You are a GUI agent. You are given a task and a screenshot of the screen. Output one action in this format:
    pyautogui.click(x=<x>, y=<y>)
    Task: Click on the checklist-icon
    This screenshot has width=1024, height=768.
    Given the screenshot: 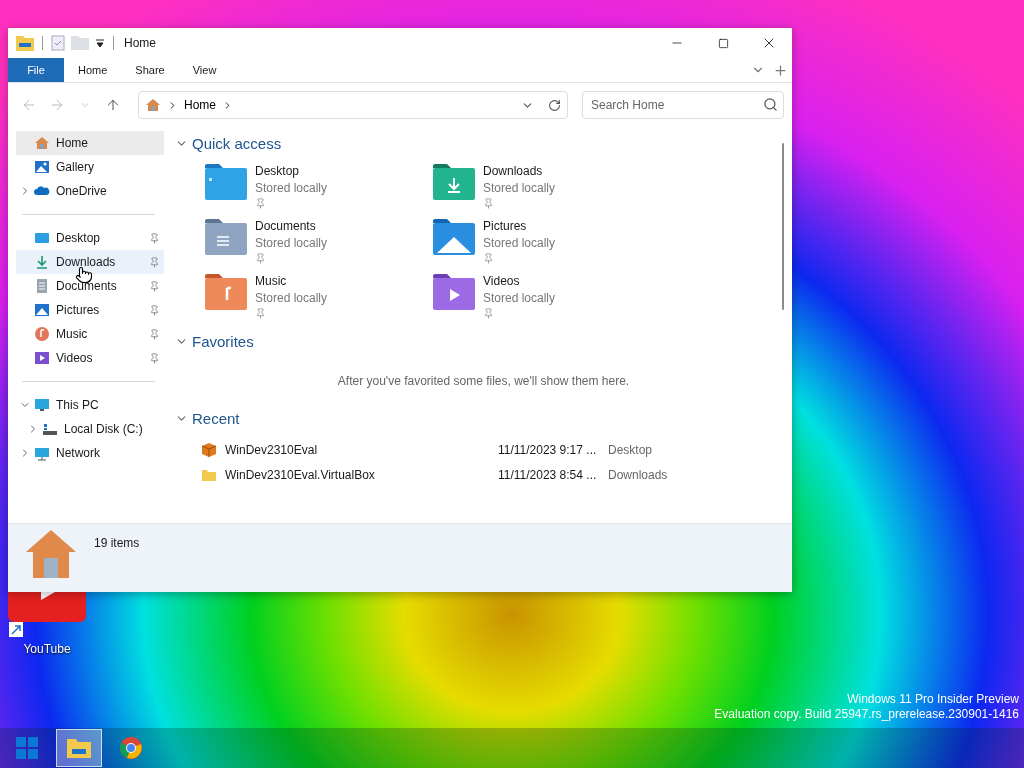 What is the action you would take?
    pyautogui.click(x=58, y=43)
    